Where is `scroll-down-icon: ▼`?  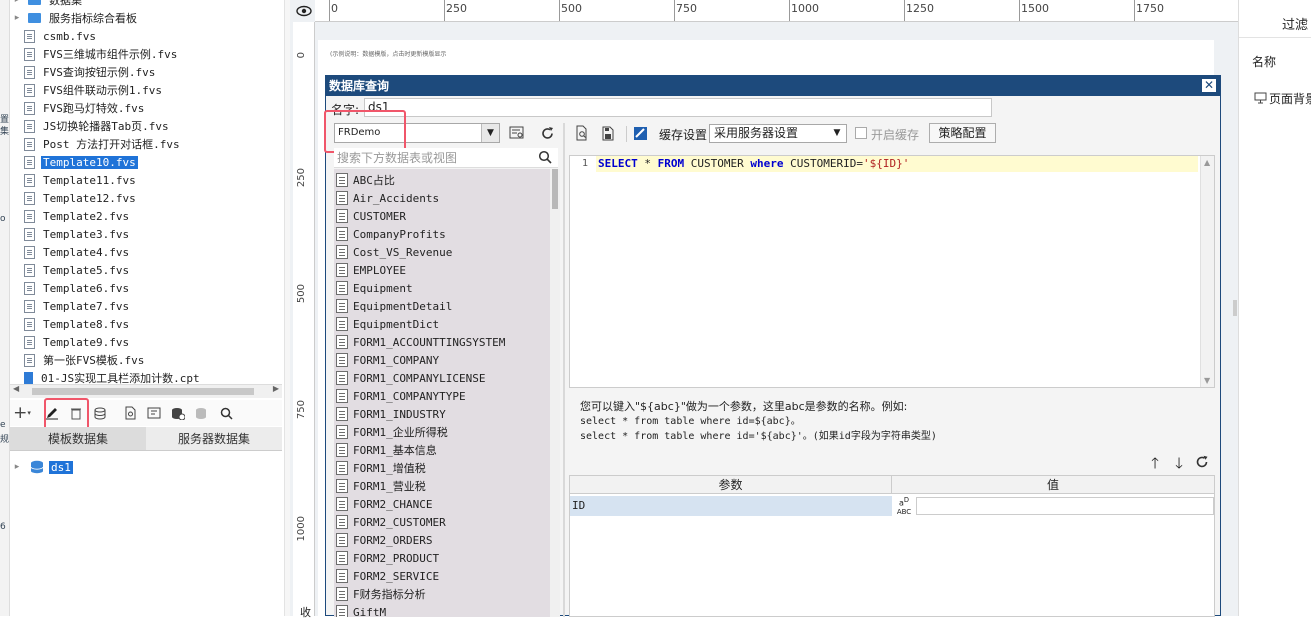
scroll-down-icon: ▼ is located at coordinates (1207, 380).